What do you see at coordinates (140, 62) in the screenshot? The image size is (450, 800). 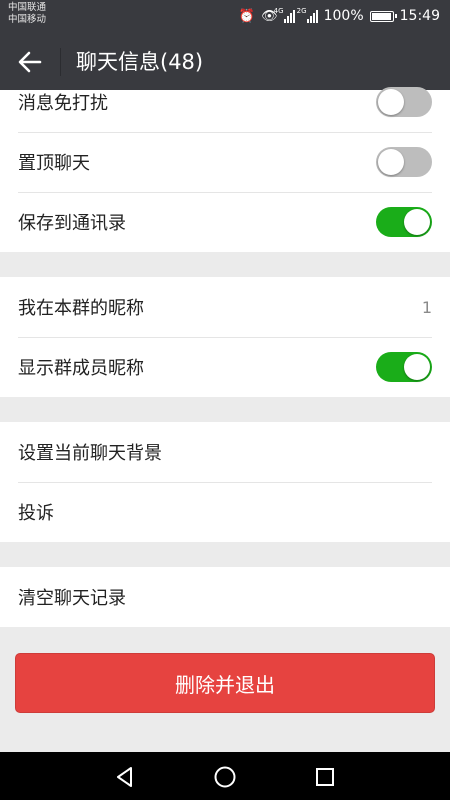 I see `page-title: 聊天信息(48)` at bounding box center [140, 62].